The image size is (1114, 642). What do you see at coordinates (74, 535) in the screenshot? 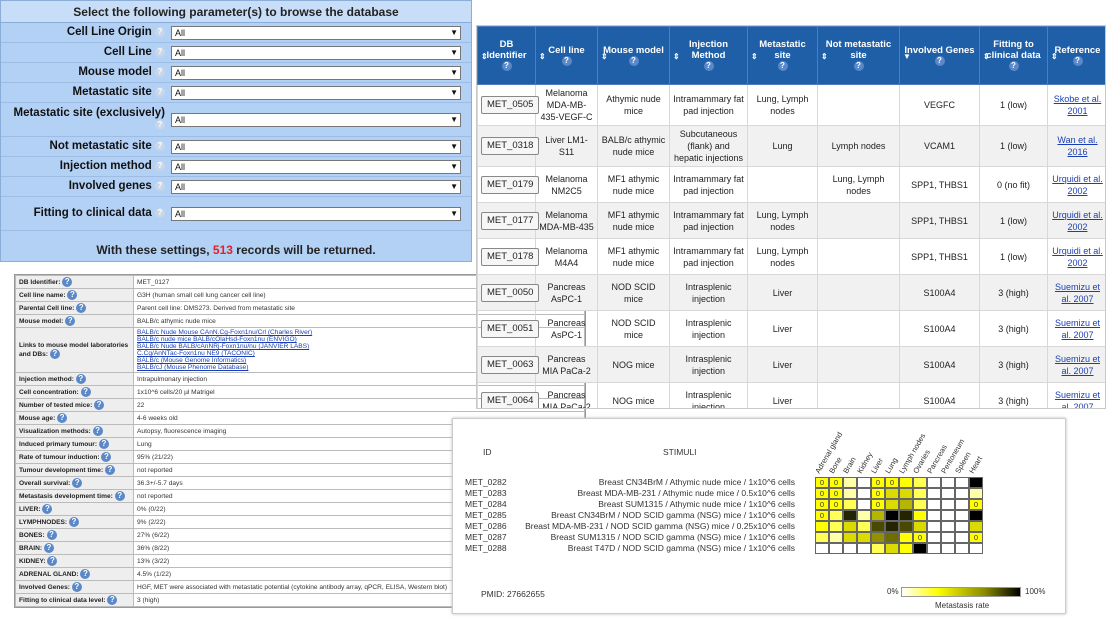
I see `detail-key: BONES: ?` at bounding box center [74, 535].